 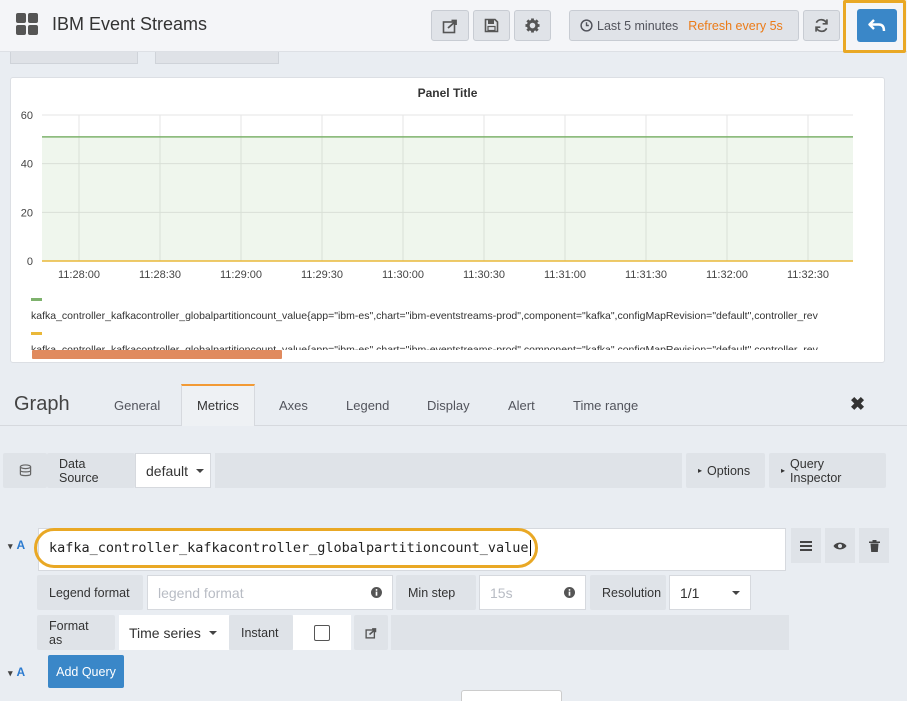 What do you see at coordinates (874, 26) in the screenshot?
I see `back-button-highlight` at bounding box center [874, 26].